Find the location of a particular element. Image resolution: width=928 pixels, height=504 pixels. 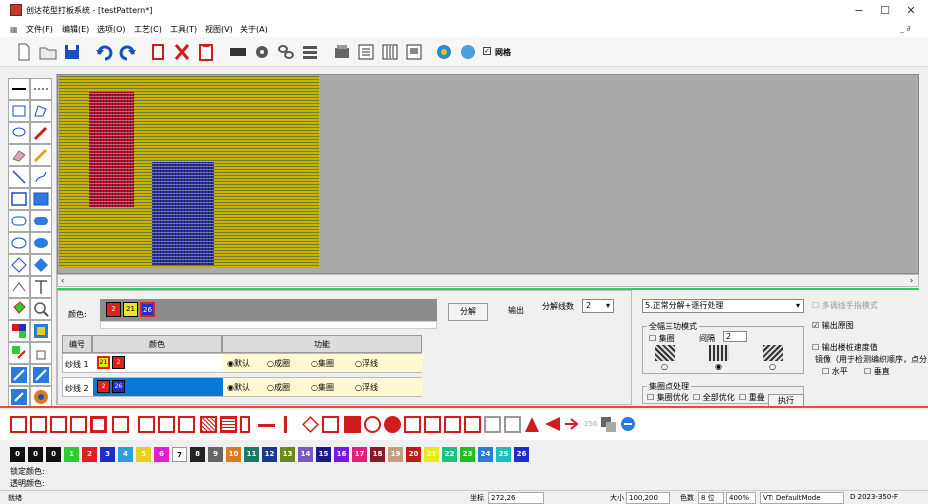

mdi-controls: _ ∂ is located at coordinates (905, 28).